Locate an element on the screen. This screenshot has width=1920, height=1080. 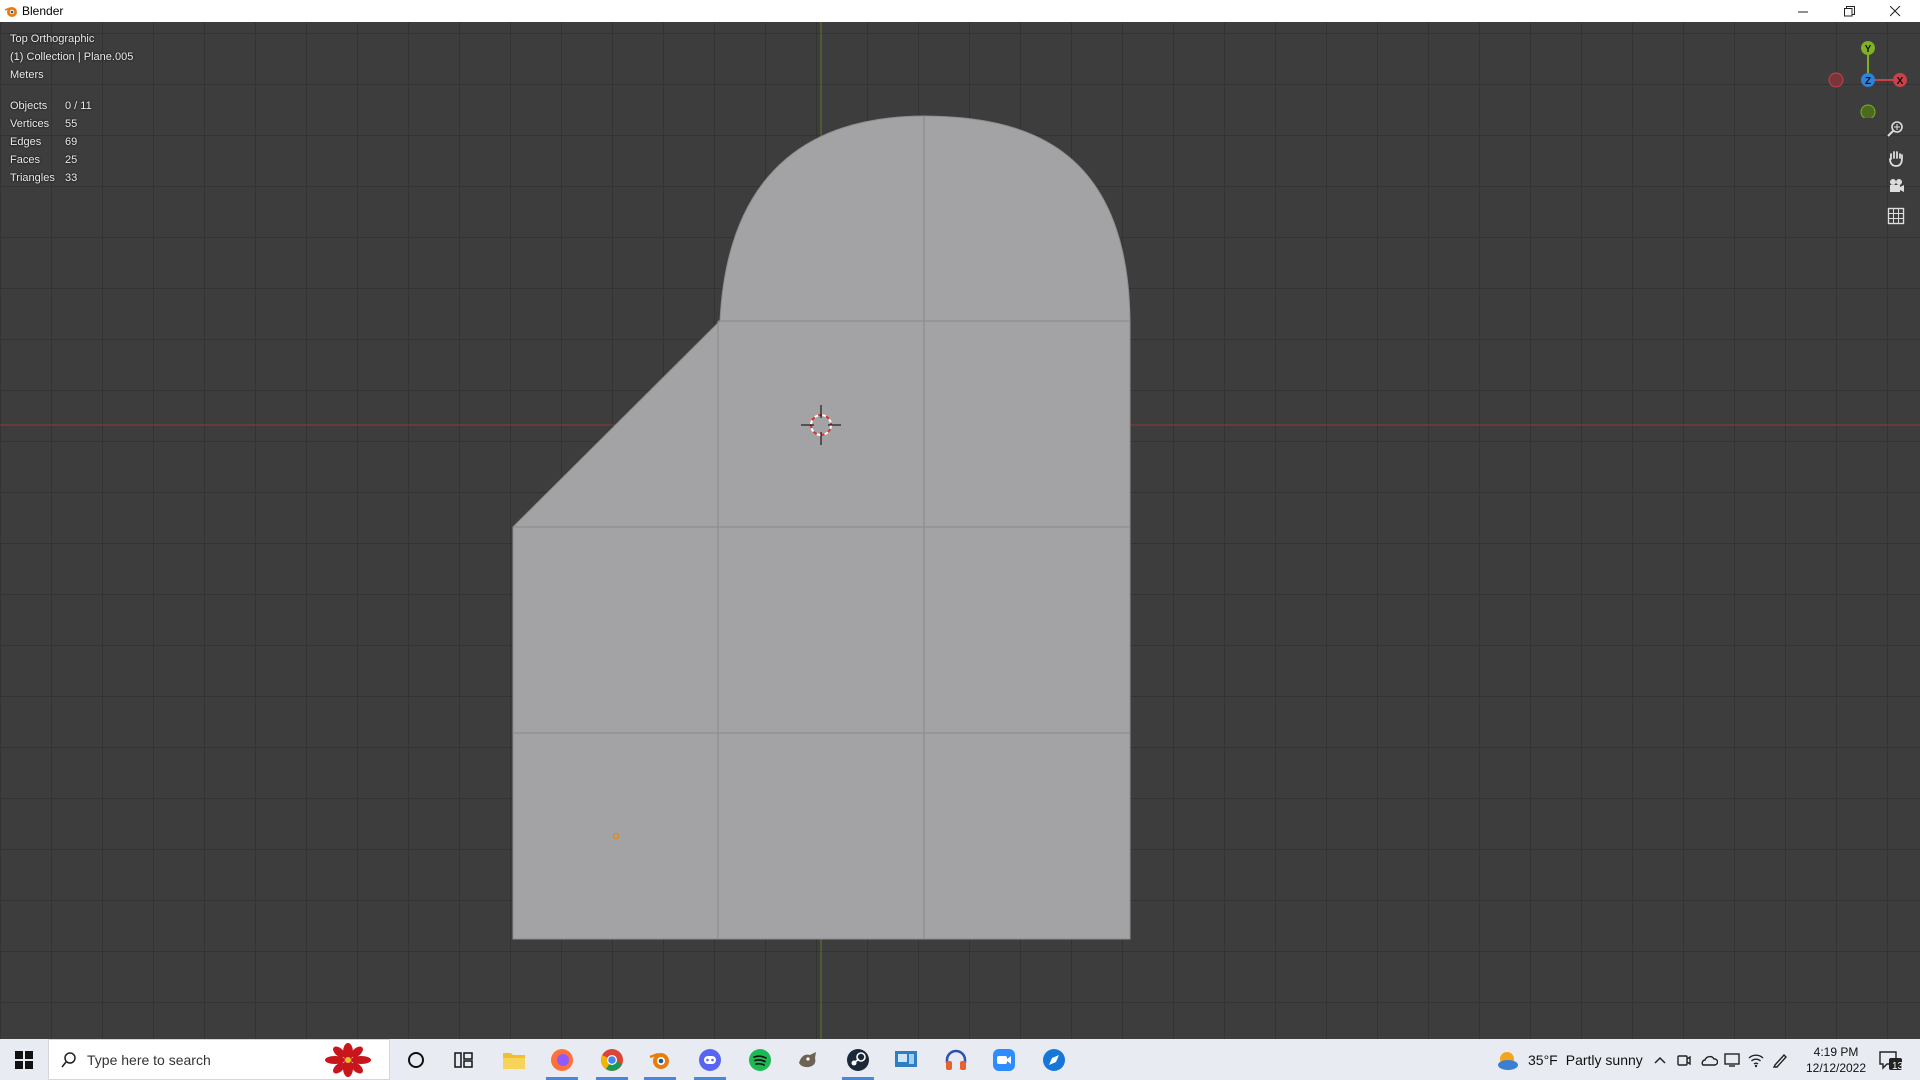
zoom-video-icon is located at coordinates (1004, 1059).